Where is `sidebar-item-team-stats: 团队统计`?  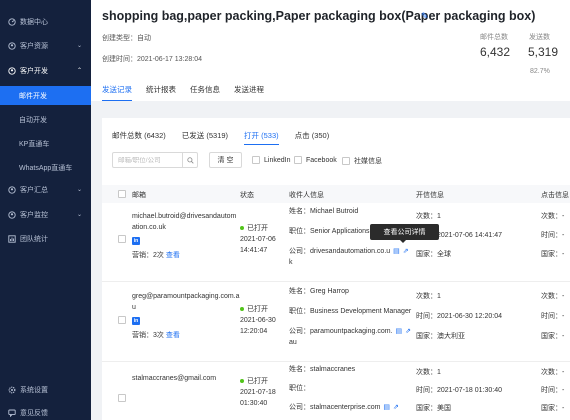 sidebar-item-team-stats: 团队统计 is located at coordinates (45, 238).